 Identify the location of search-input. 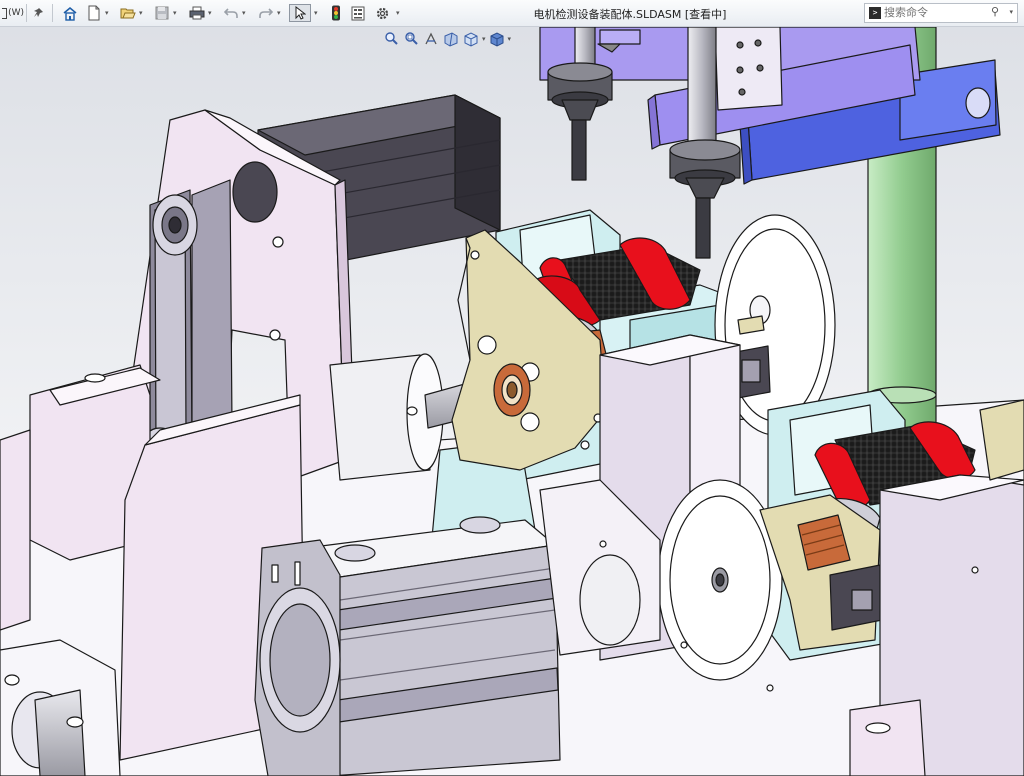
(938, 12).